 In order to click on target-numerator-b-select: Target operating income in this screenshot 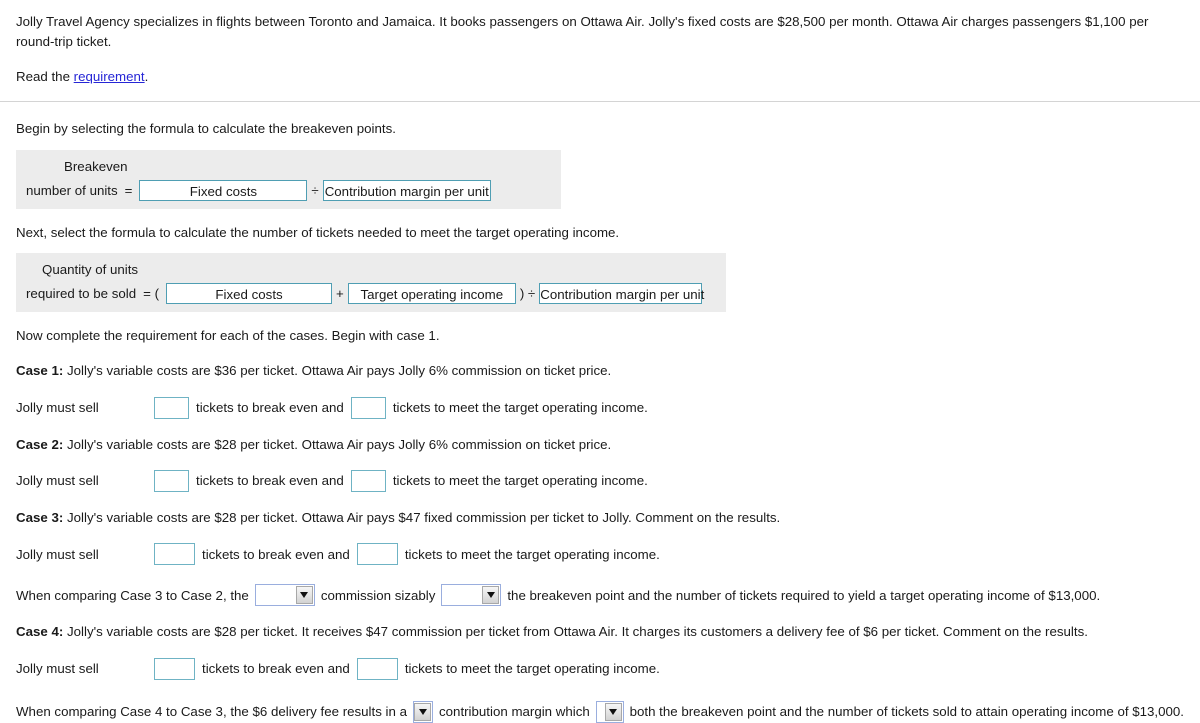, I will do `click(431, 294)`.